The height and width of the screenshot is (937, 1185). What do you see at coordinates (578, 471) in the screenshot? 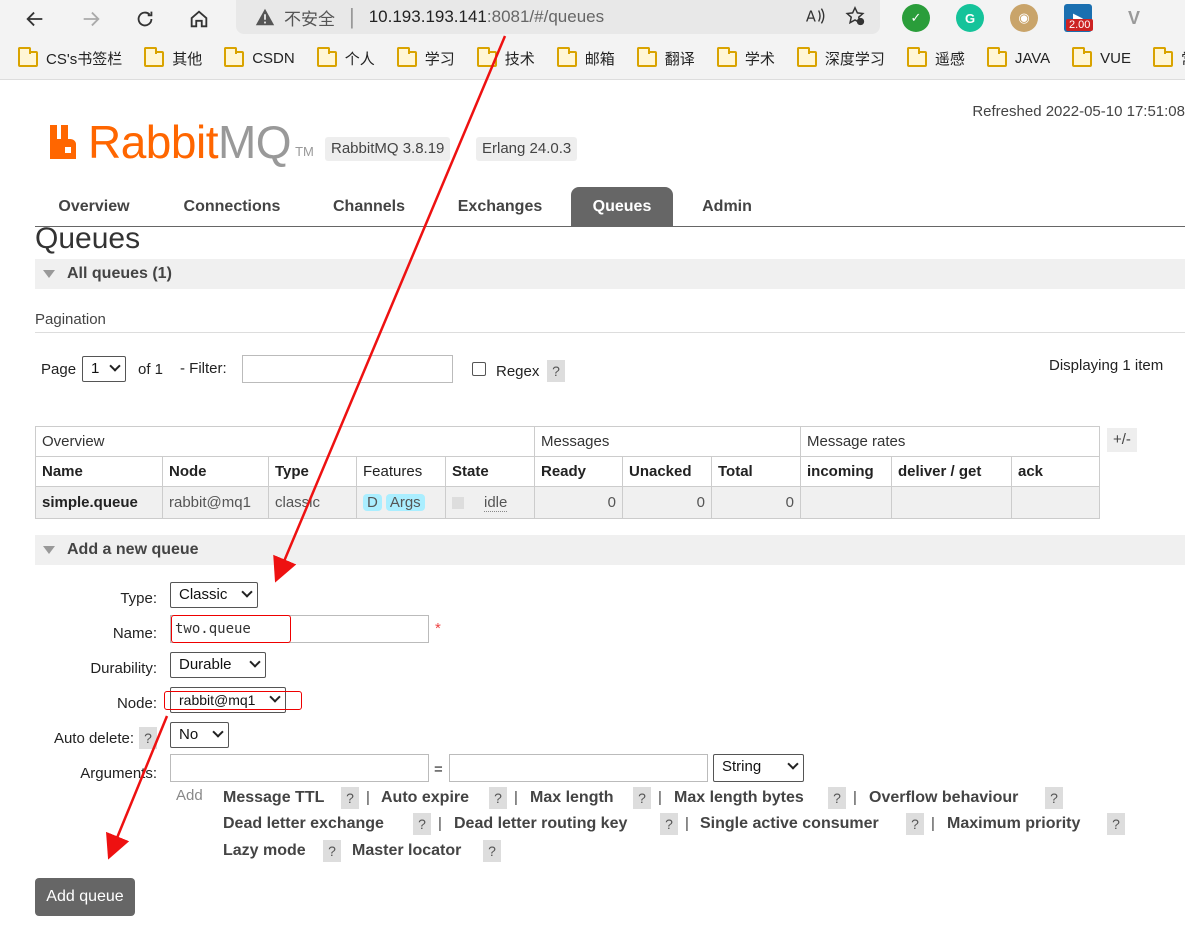
I see `col-ready: Ready` at bounding box center [578, 471].